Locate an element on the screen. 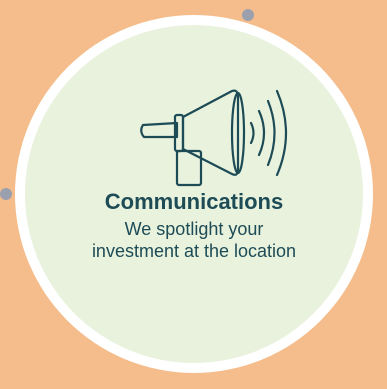 The width and height of the screenshot is (387, 389). megaphone-icon is located at coordinates (217, 137).